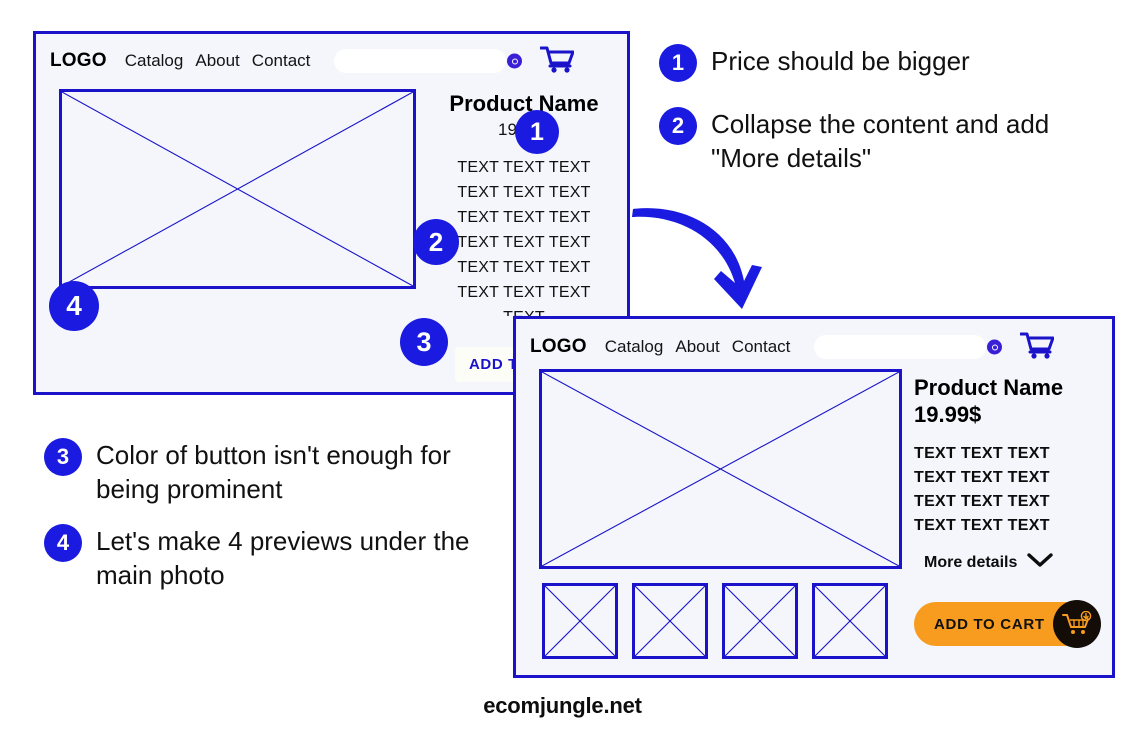 The height and width of the screenshot is (750, 1125). Describe the element at coordinates (697, 257) in the screenshot. I see `flow-arrow-icon` at that location.